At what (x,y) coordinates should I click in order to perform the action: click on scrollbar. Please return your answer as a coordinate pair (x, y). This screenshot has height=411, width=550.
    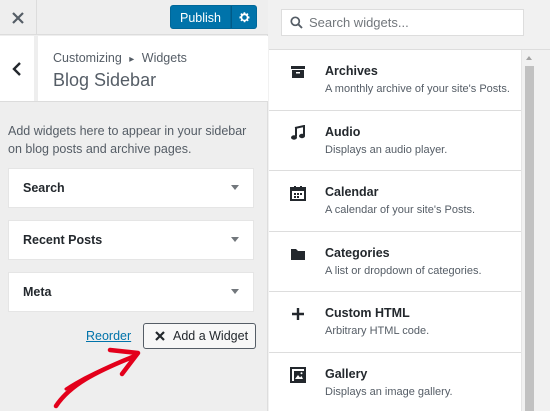
    Looking at the image, I should click on (528, 230).